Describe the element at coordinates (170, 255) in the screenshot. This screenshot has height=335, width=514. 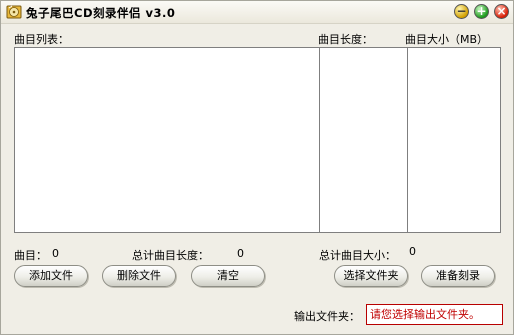
I see `total-length-label: 总计曲目长度：` at that location.